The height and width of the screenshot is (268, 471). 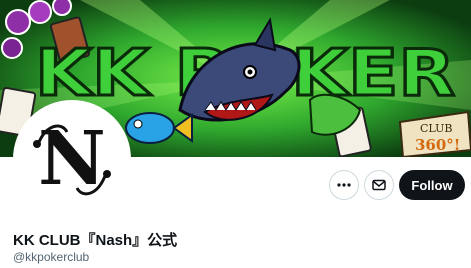 What do you see at coordinates (51, 257) in the screenshot?
I see `profile-handle: @kkpokerclub` at bounding box center [51, 257].